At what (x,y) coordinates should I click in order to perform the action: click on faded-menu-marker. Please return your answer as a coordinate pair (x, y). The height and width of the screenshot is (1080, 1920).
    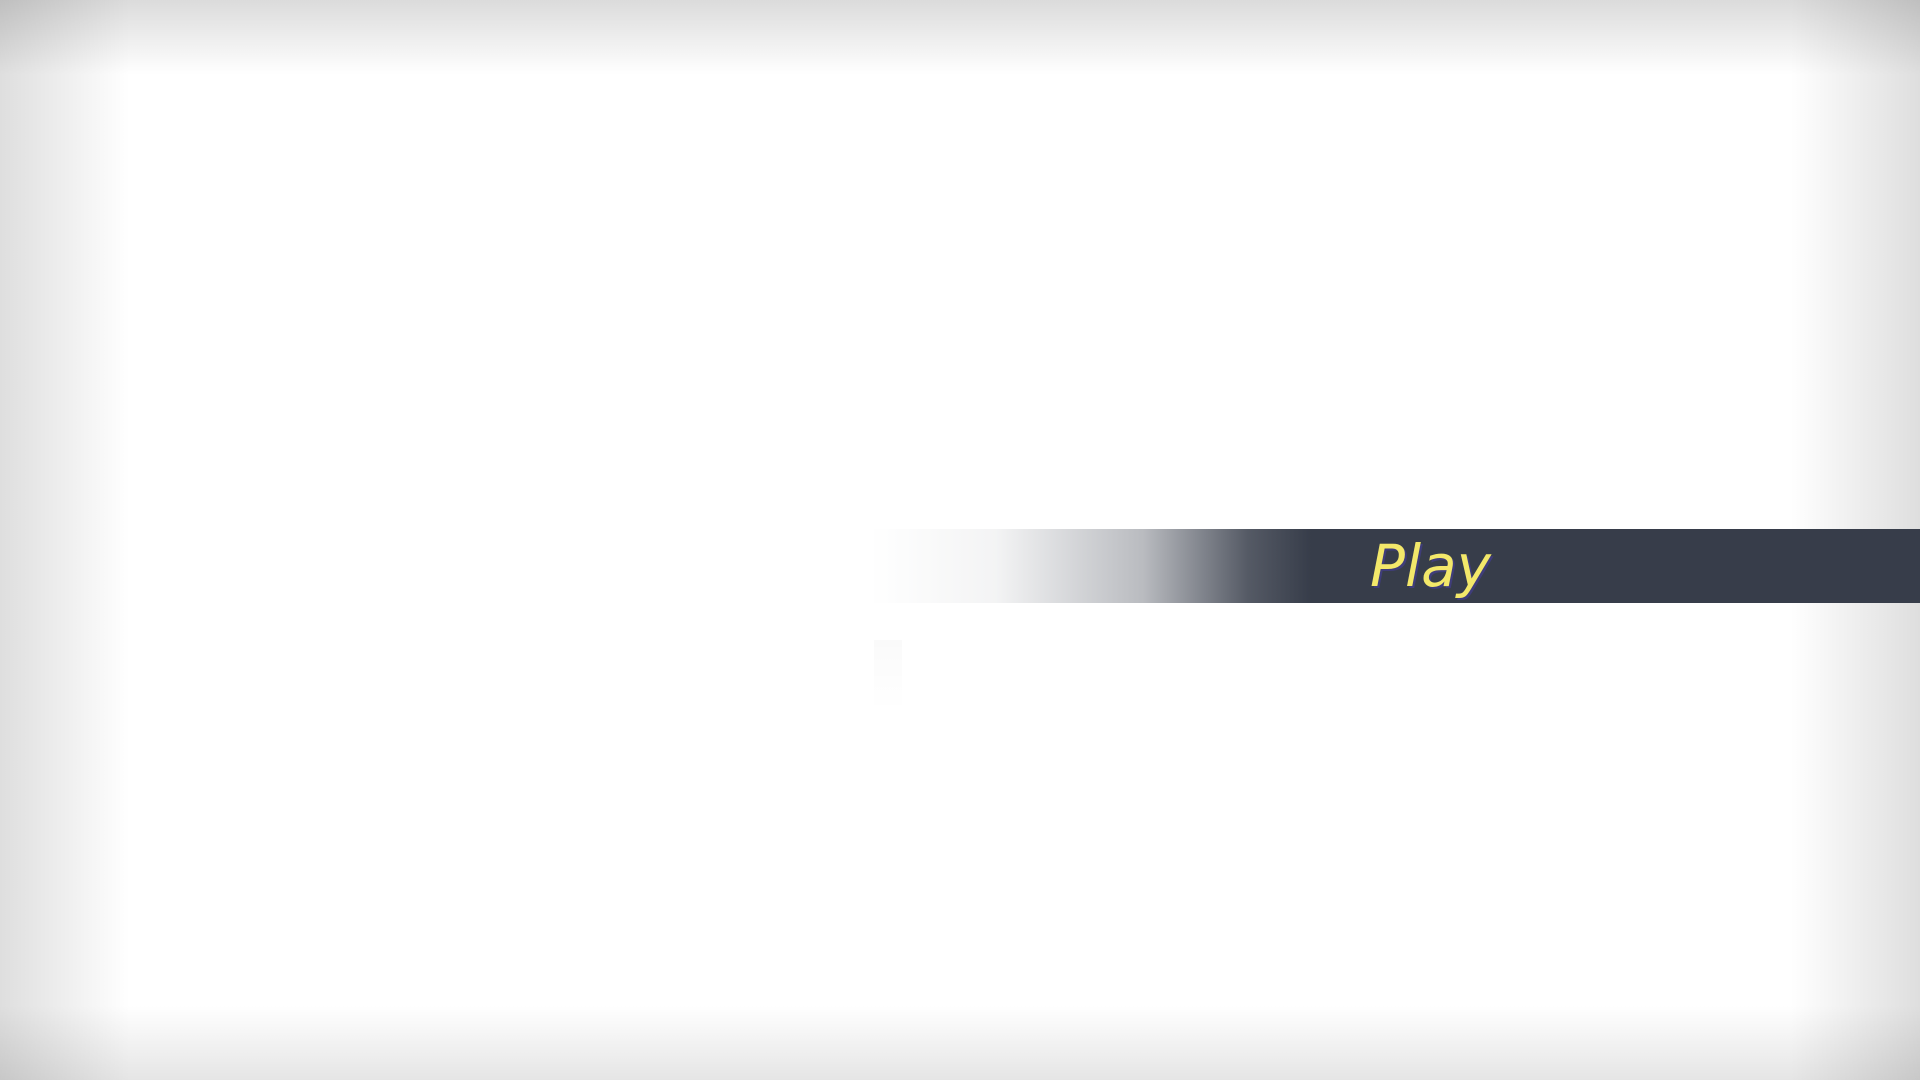
    Looking at the image, I should click on (888, 676).